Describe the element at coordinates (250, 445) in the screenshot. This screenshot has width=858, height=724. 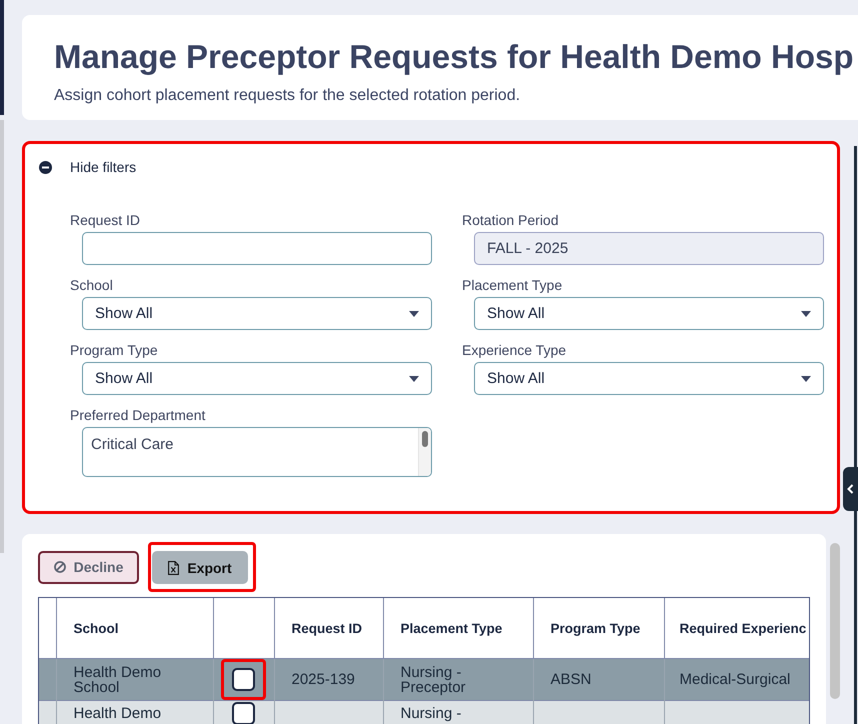
I see `list-option: Critical Care` at that location.